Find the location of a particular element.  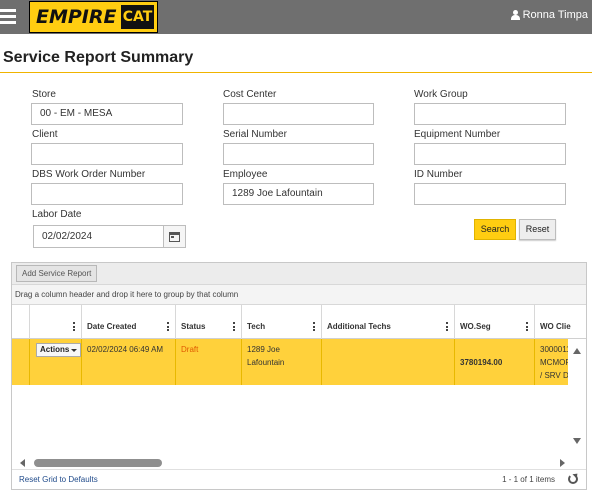

user-menu: Ronna Timpa is located at coordinates (549, 15).